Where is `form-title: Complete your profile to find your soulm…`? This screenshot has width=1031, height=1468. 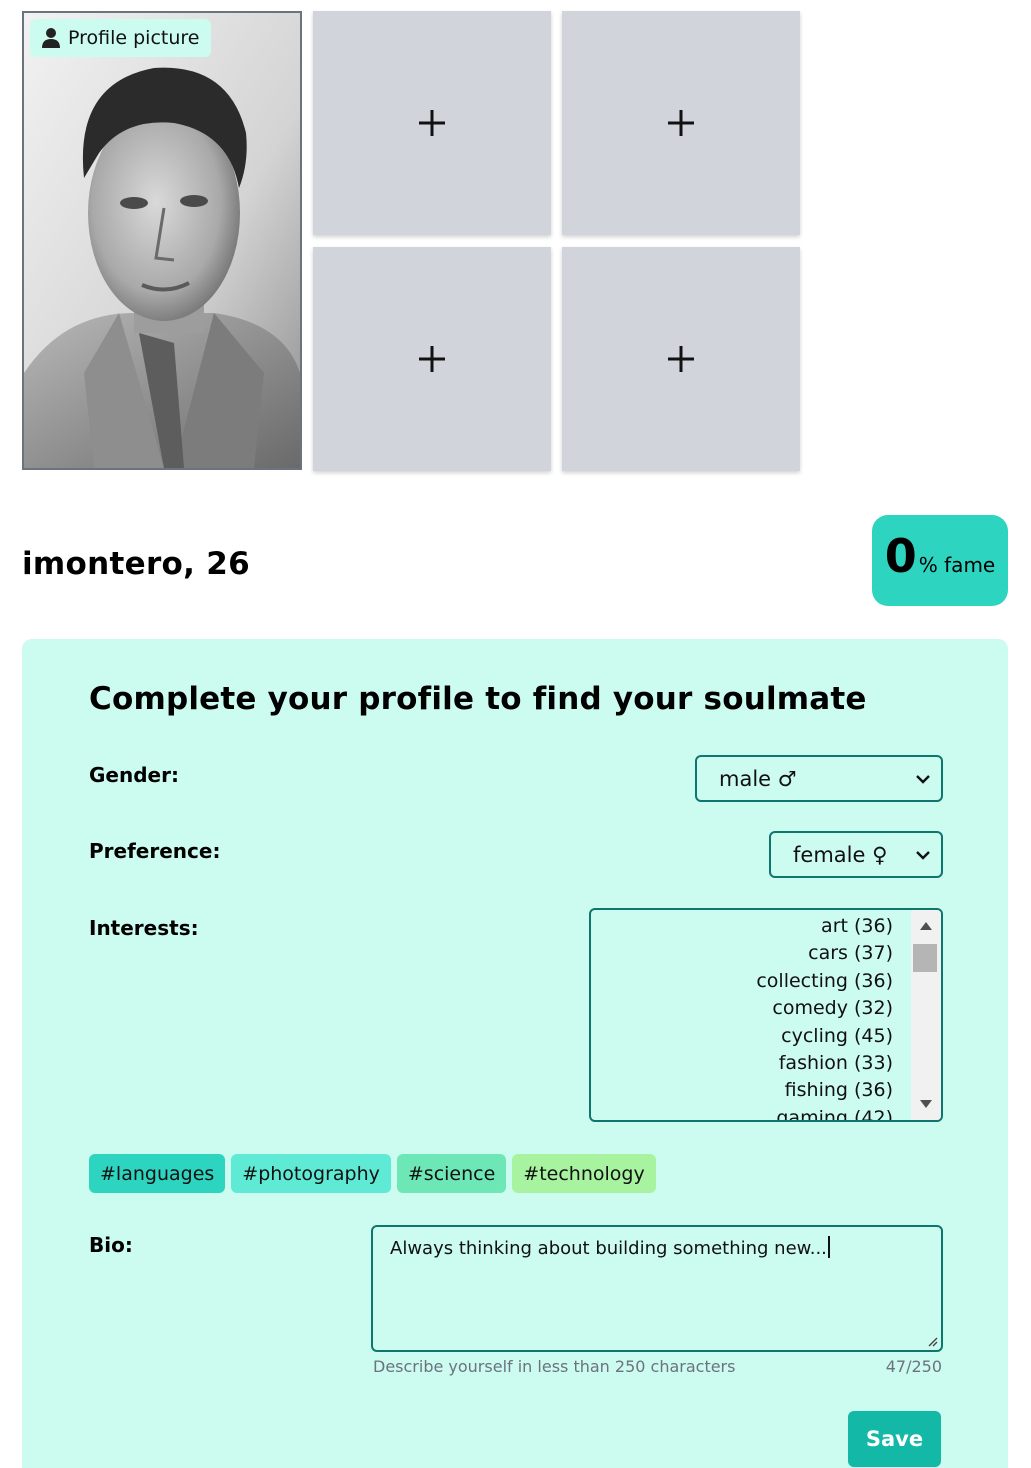 form-title: Complete your profile to find your soulm… is located at coordinates (478, 699).